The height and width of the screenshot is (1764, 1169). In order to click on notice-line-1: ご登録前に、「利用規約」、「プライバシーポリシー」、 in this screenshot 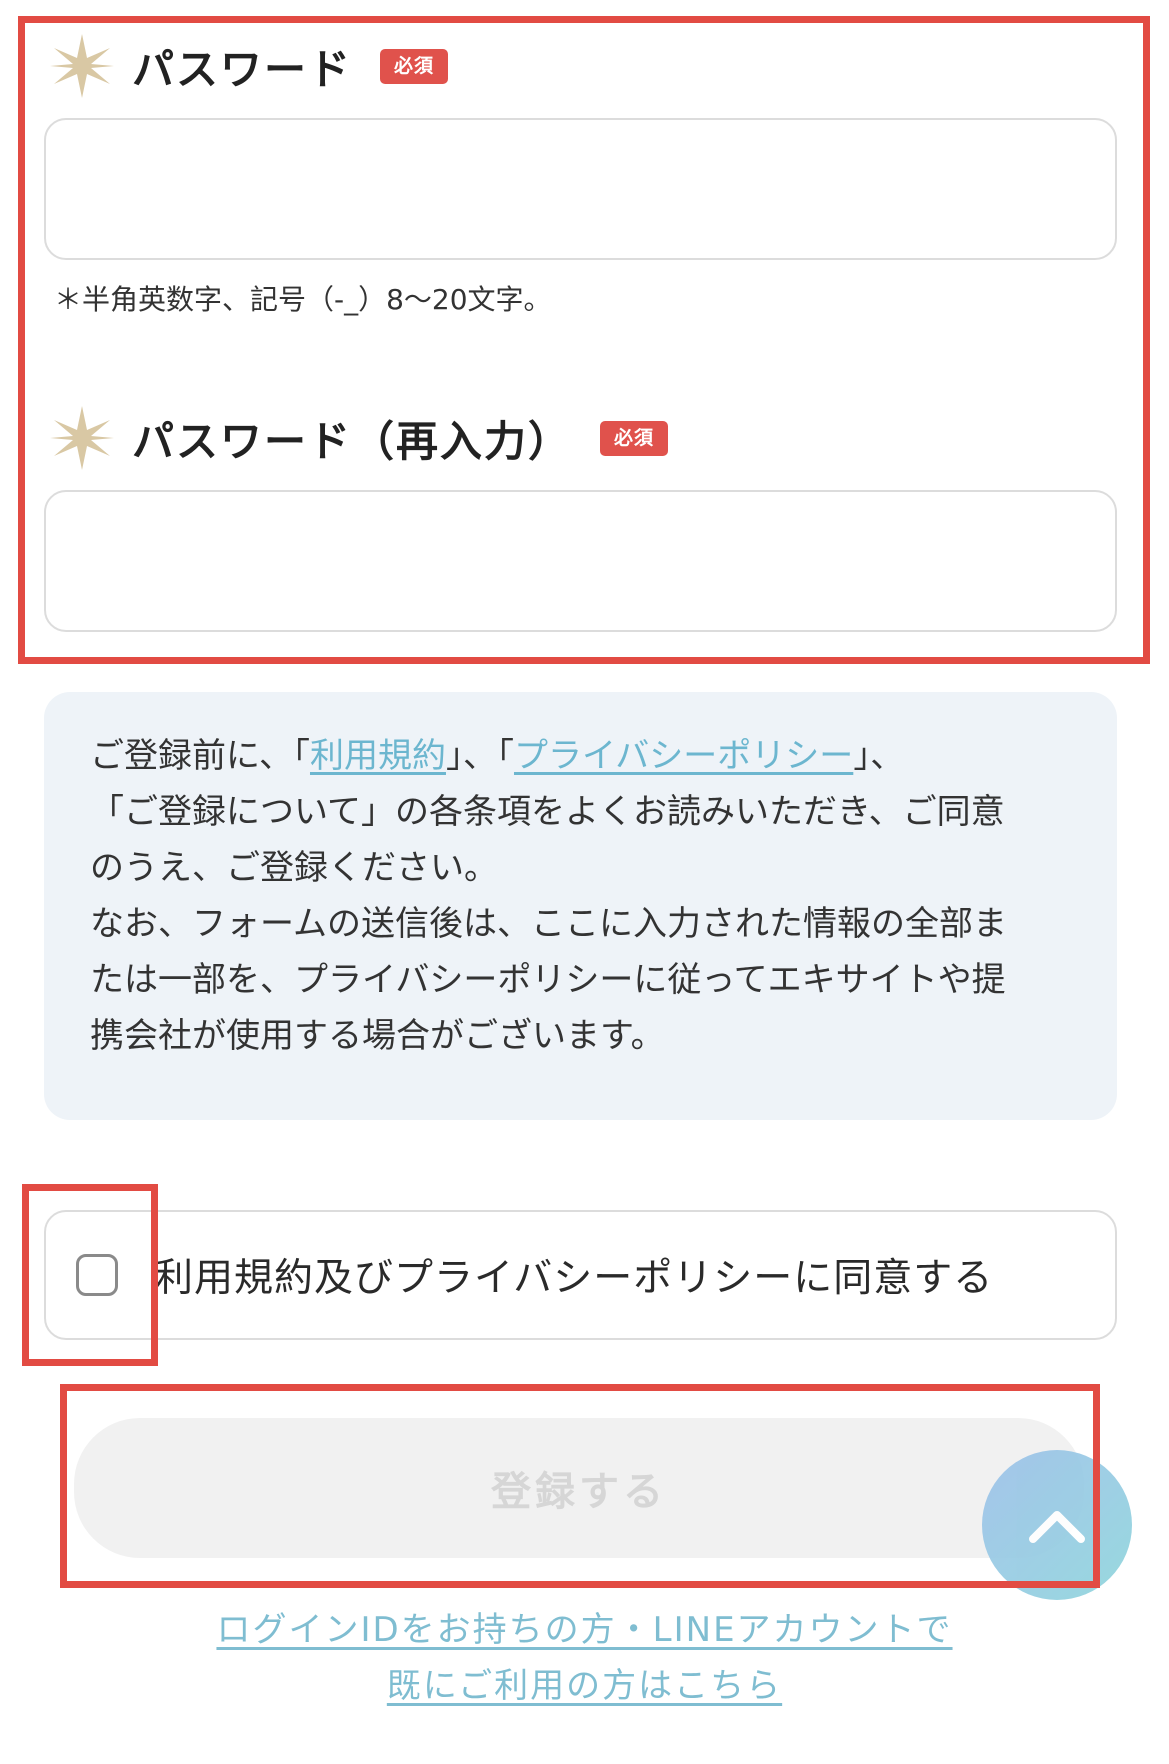, I will do `click(580, 756)`.